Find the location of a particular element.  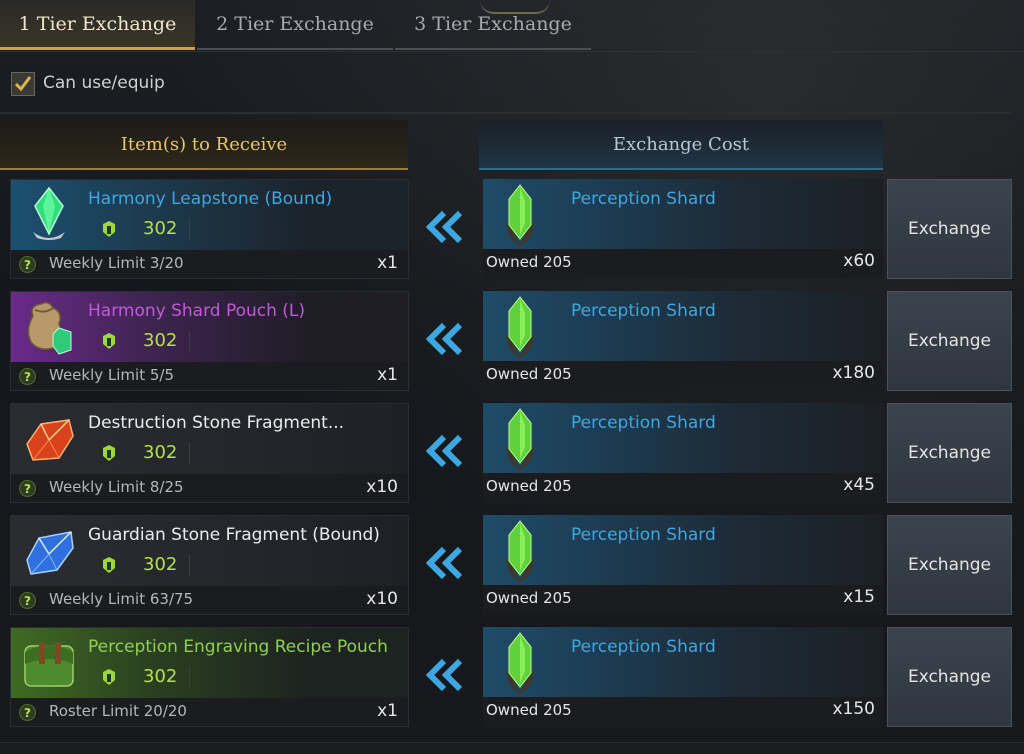

cost-item-slot: Perception Shard Owned 205 x15 is located at coordinates (683, 565).